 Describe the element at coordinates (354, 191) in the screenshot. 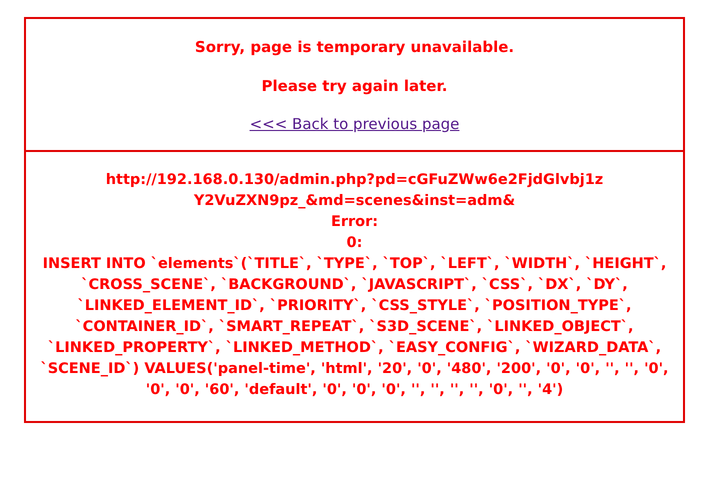

I see `request-url: http://192.168.0.130/admin.php?pd=cGFuZWw6e2FjdGlvbj1zY2VuZXN9pz_&md=scenes&inst=adm&` at that location.